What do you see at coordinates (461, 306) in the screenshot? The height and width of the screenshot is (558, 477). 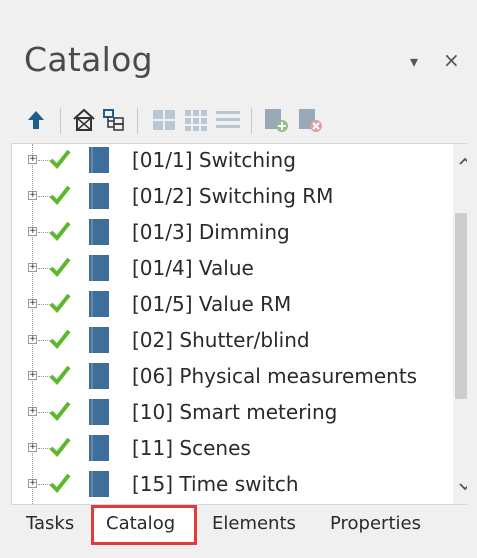 I see `scrollbar-thumb` at bounding box center [461, 306].